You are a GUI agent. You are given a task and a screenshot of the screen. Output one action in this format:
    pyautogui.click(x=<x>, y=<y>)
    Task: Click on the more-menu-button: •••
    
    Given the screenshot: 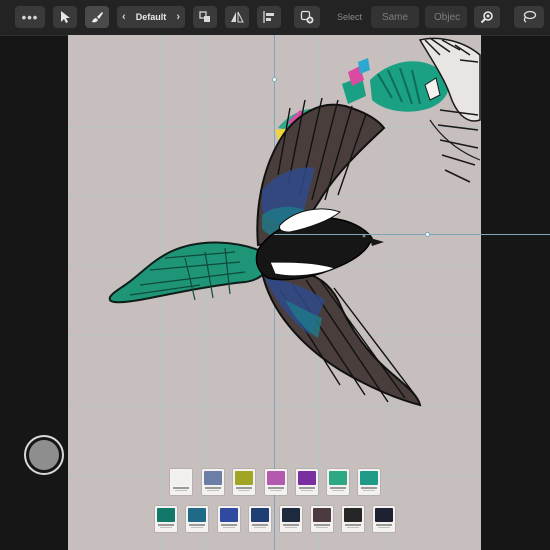 What is the action you would take?
    pyautogui.click(x=30, y=17)
    